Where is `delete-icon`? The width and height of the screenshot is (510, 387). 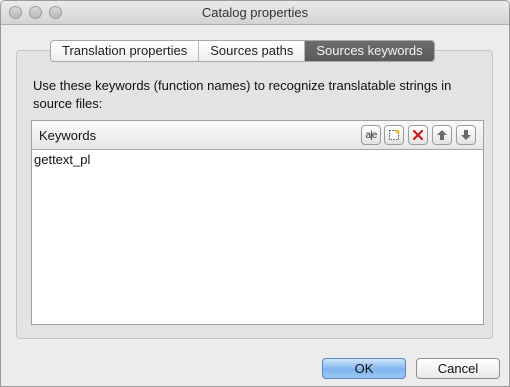 delete-icon is located at coordinates (418, 135).